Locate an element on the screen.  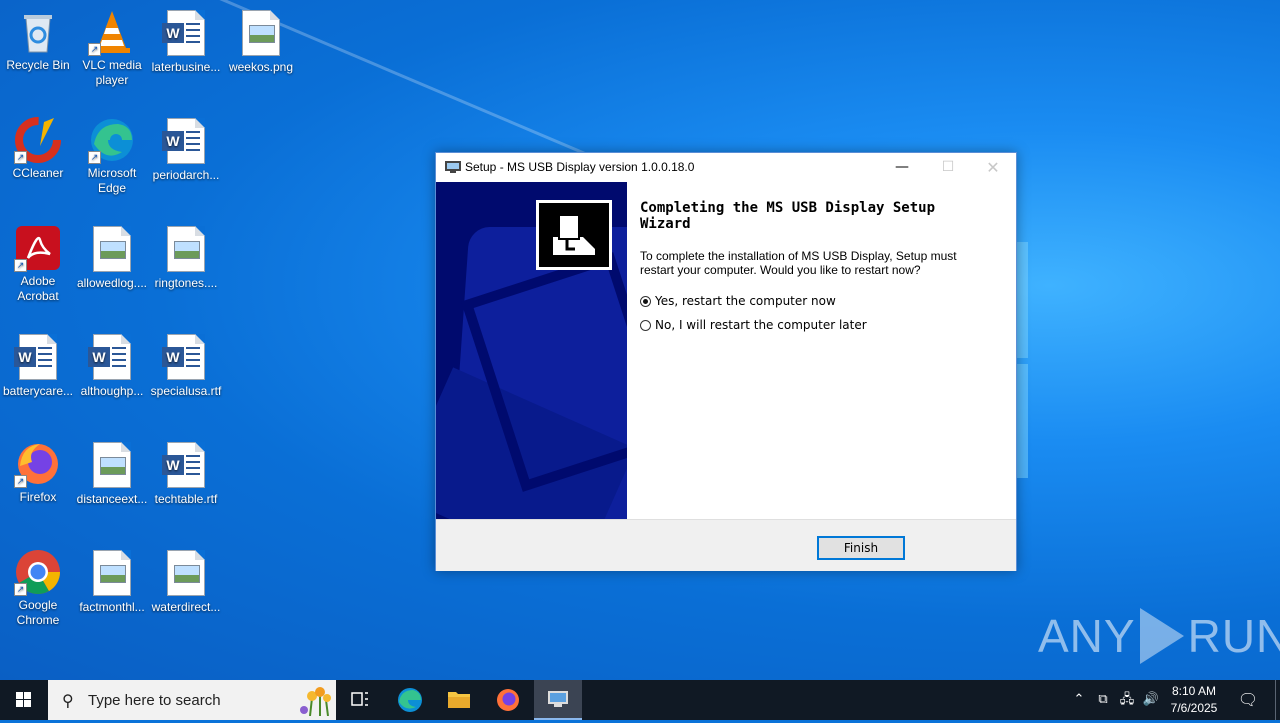
desktop-icon-ccleaner: ↗ CCleaner is located at coordinates (38, 148).